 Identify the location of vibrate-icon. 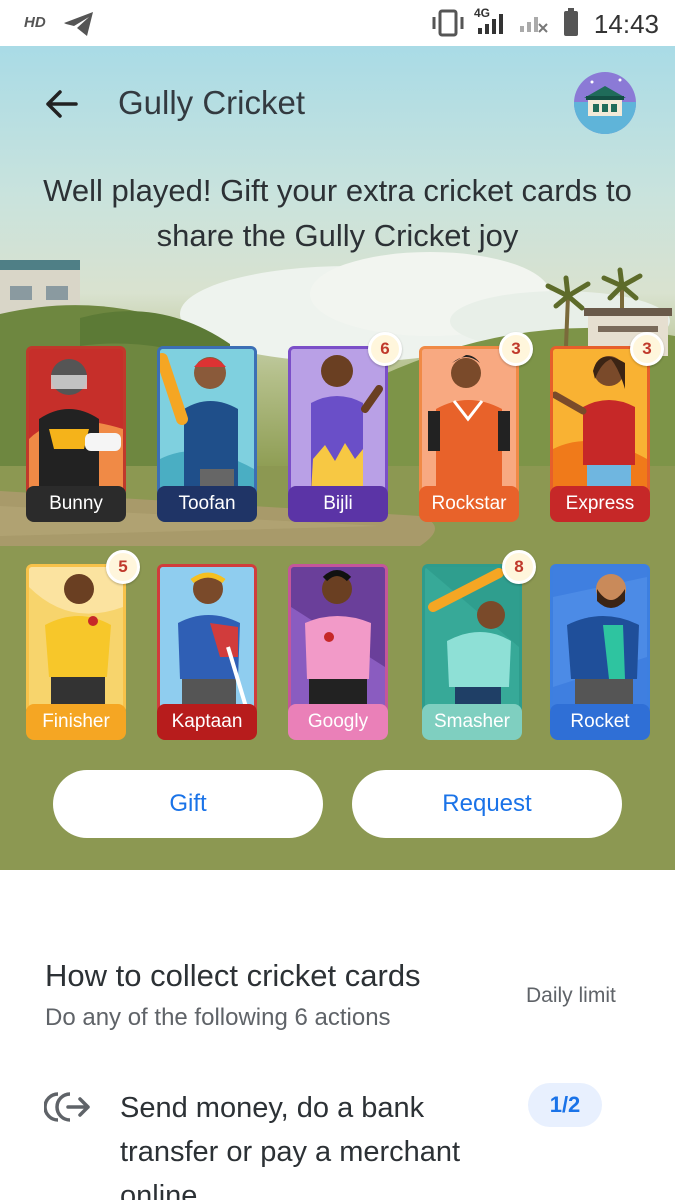
(448, 23).